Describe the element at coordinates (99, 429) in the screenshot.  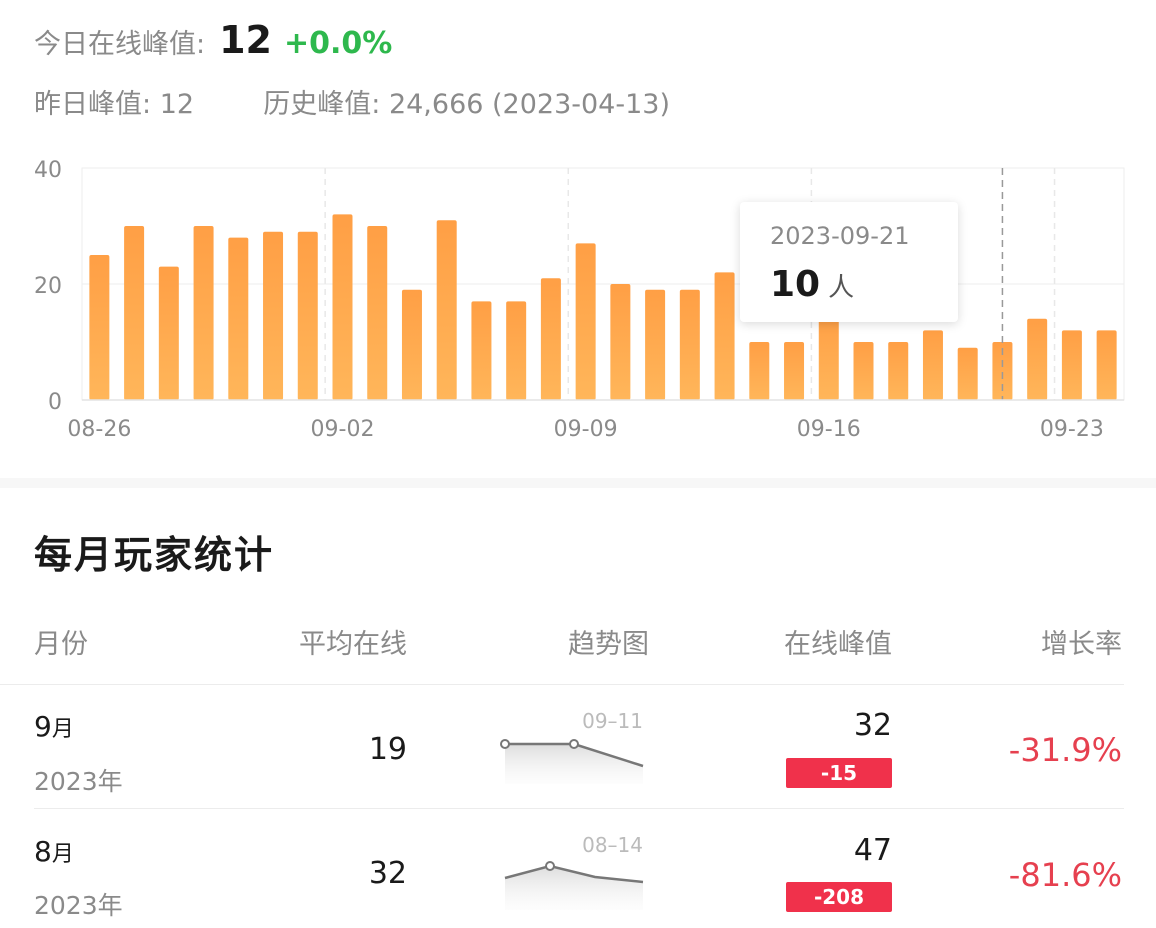
I see `x-tick-label: 08-26` at that location.